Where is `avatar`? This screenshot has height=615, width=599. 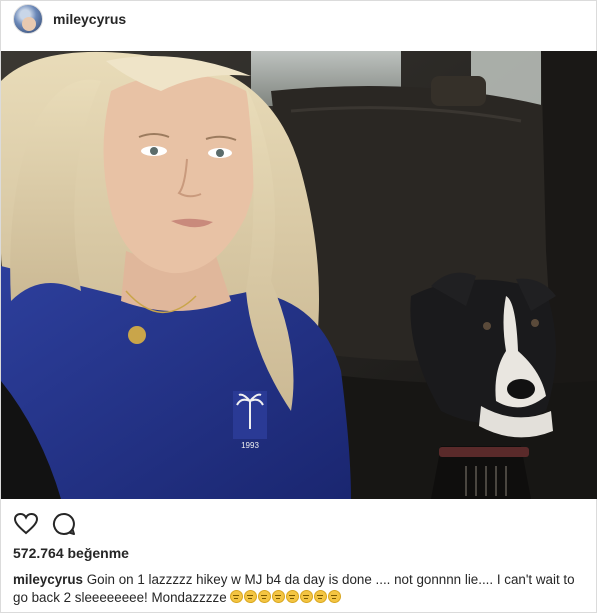 avatar is located at coordinates (28, 19).